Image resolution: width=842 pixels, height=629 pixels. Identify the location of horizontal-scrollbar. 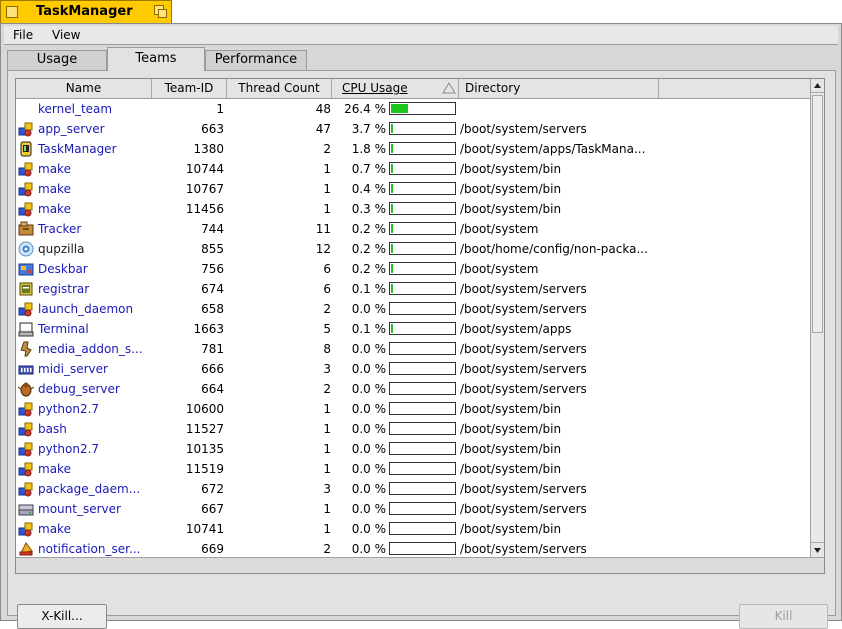
(420, 565).